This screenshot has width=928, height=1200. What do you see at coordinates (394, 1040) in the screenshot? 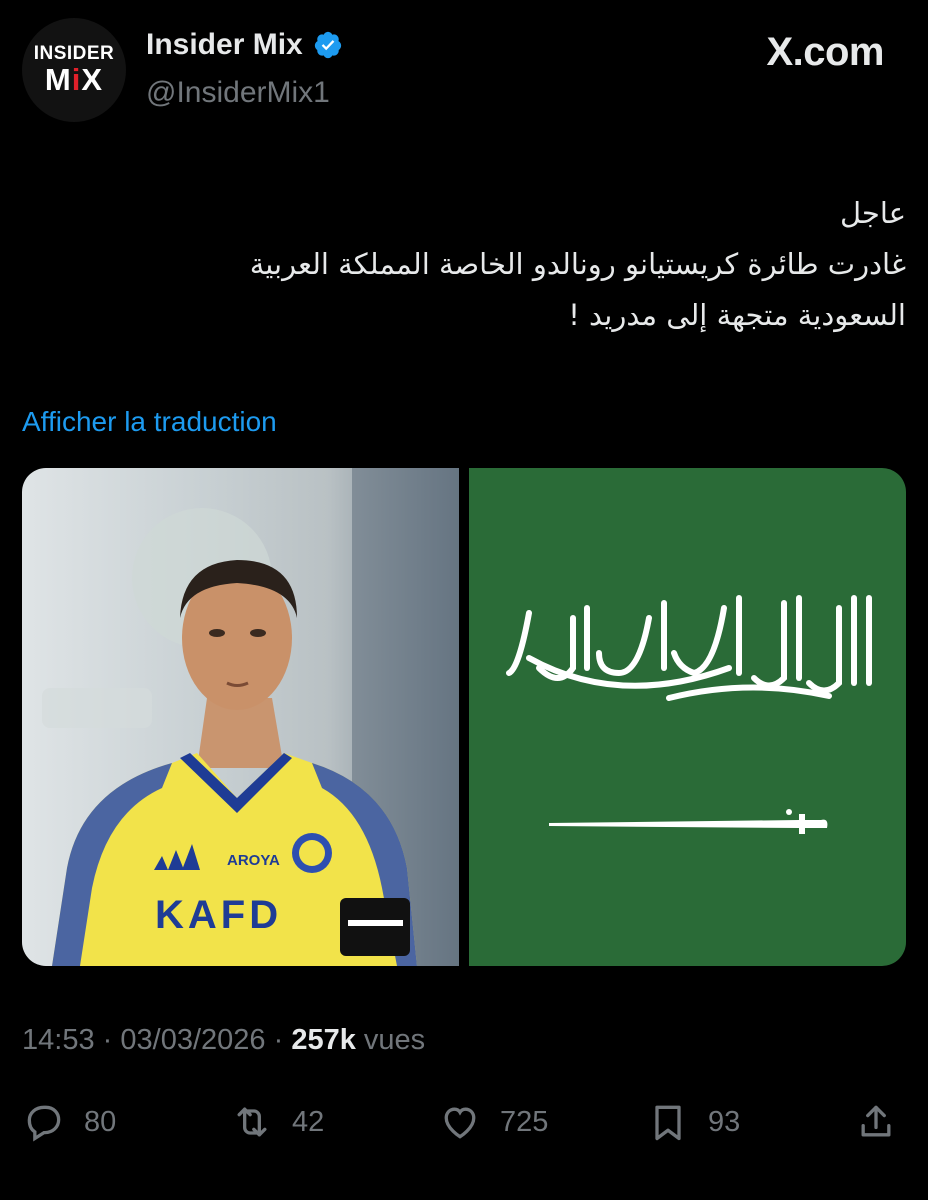
I see `views-label: vues` at bounding box center [394, 1040].